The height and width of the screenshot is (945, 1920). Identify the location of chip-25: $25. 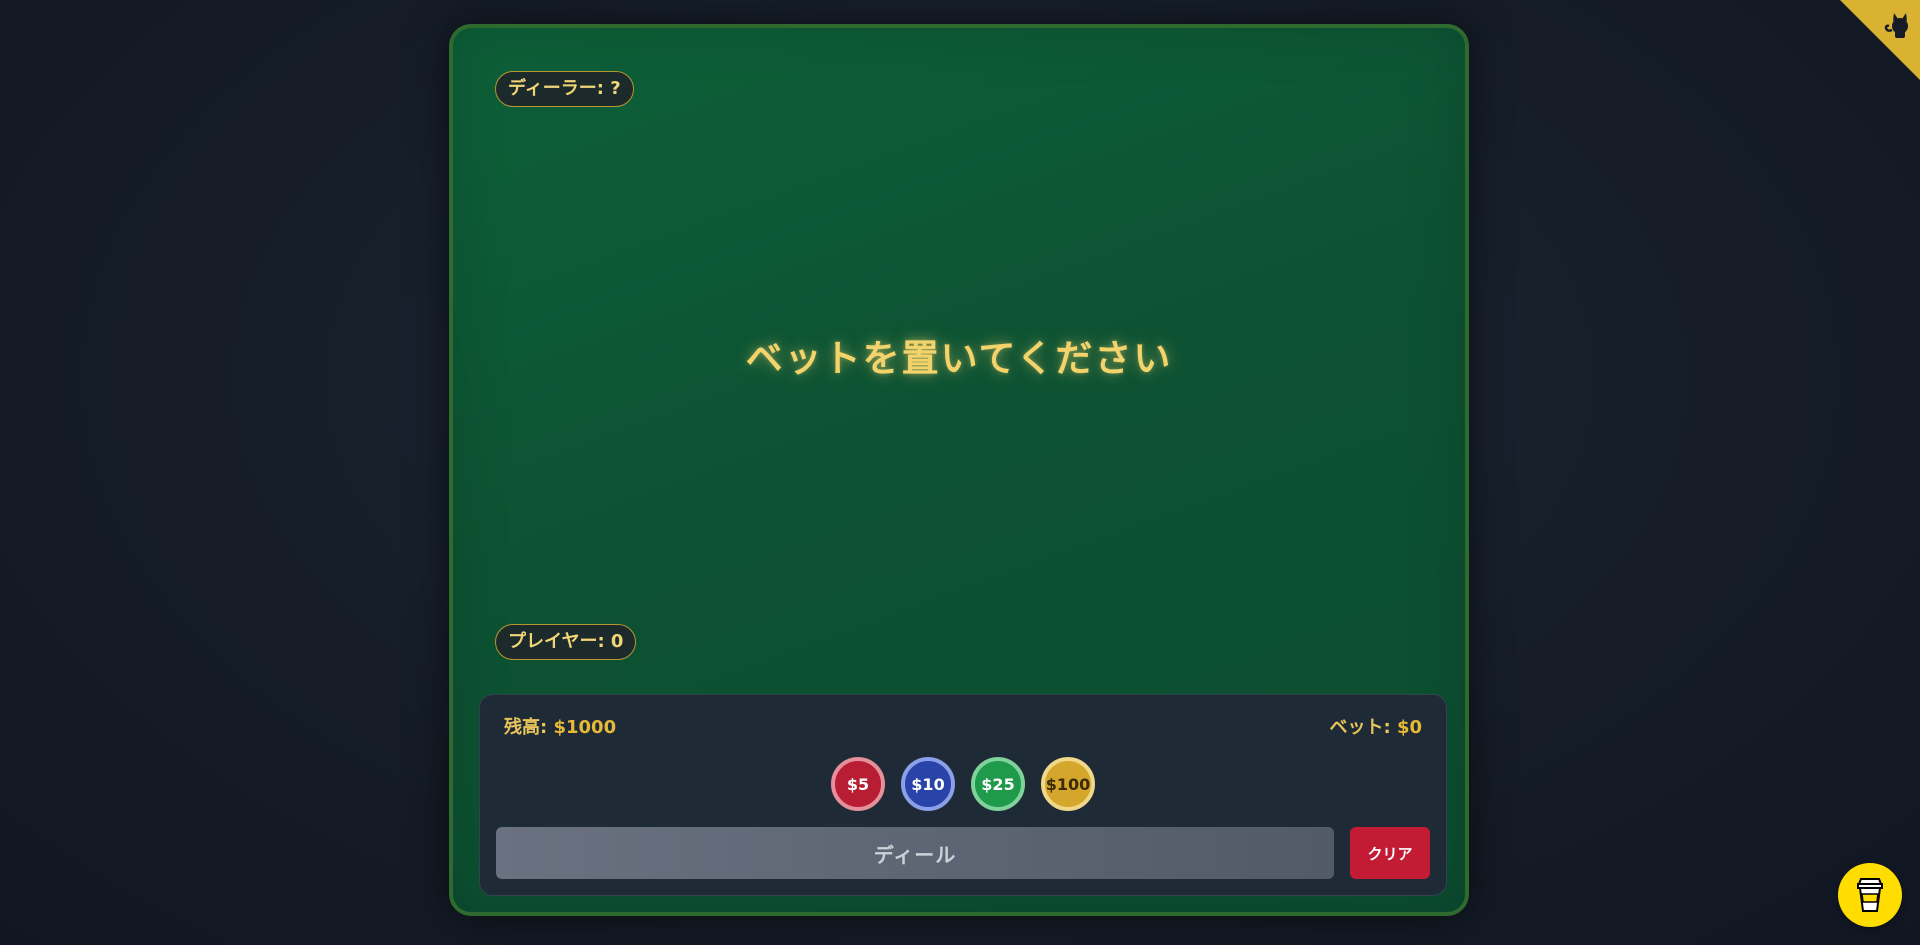
(998, 784).